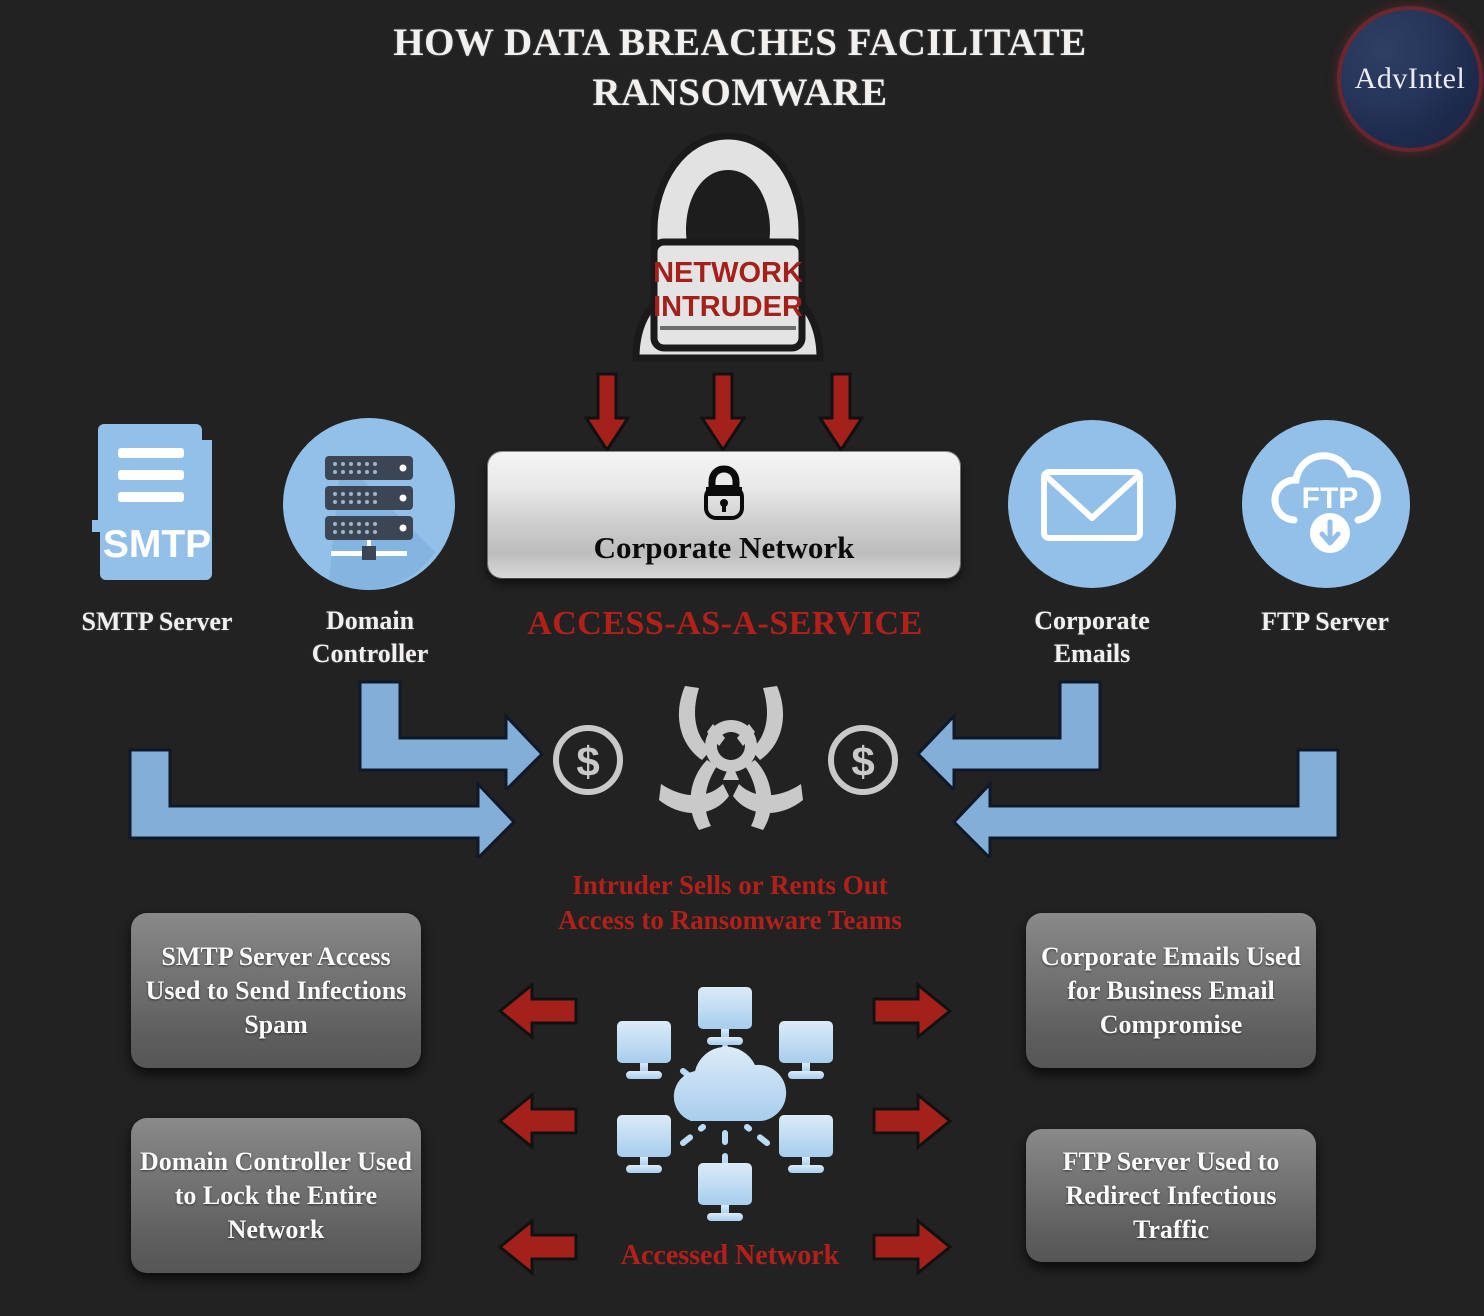  I want to click on corporate-emails-label-line1: Corporate, so click(1092, 620).